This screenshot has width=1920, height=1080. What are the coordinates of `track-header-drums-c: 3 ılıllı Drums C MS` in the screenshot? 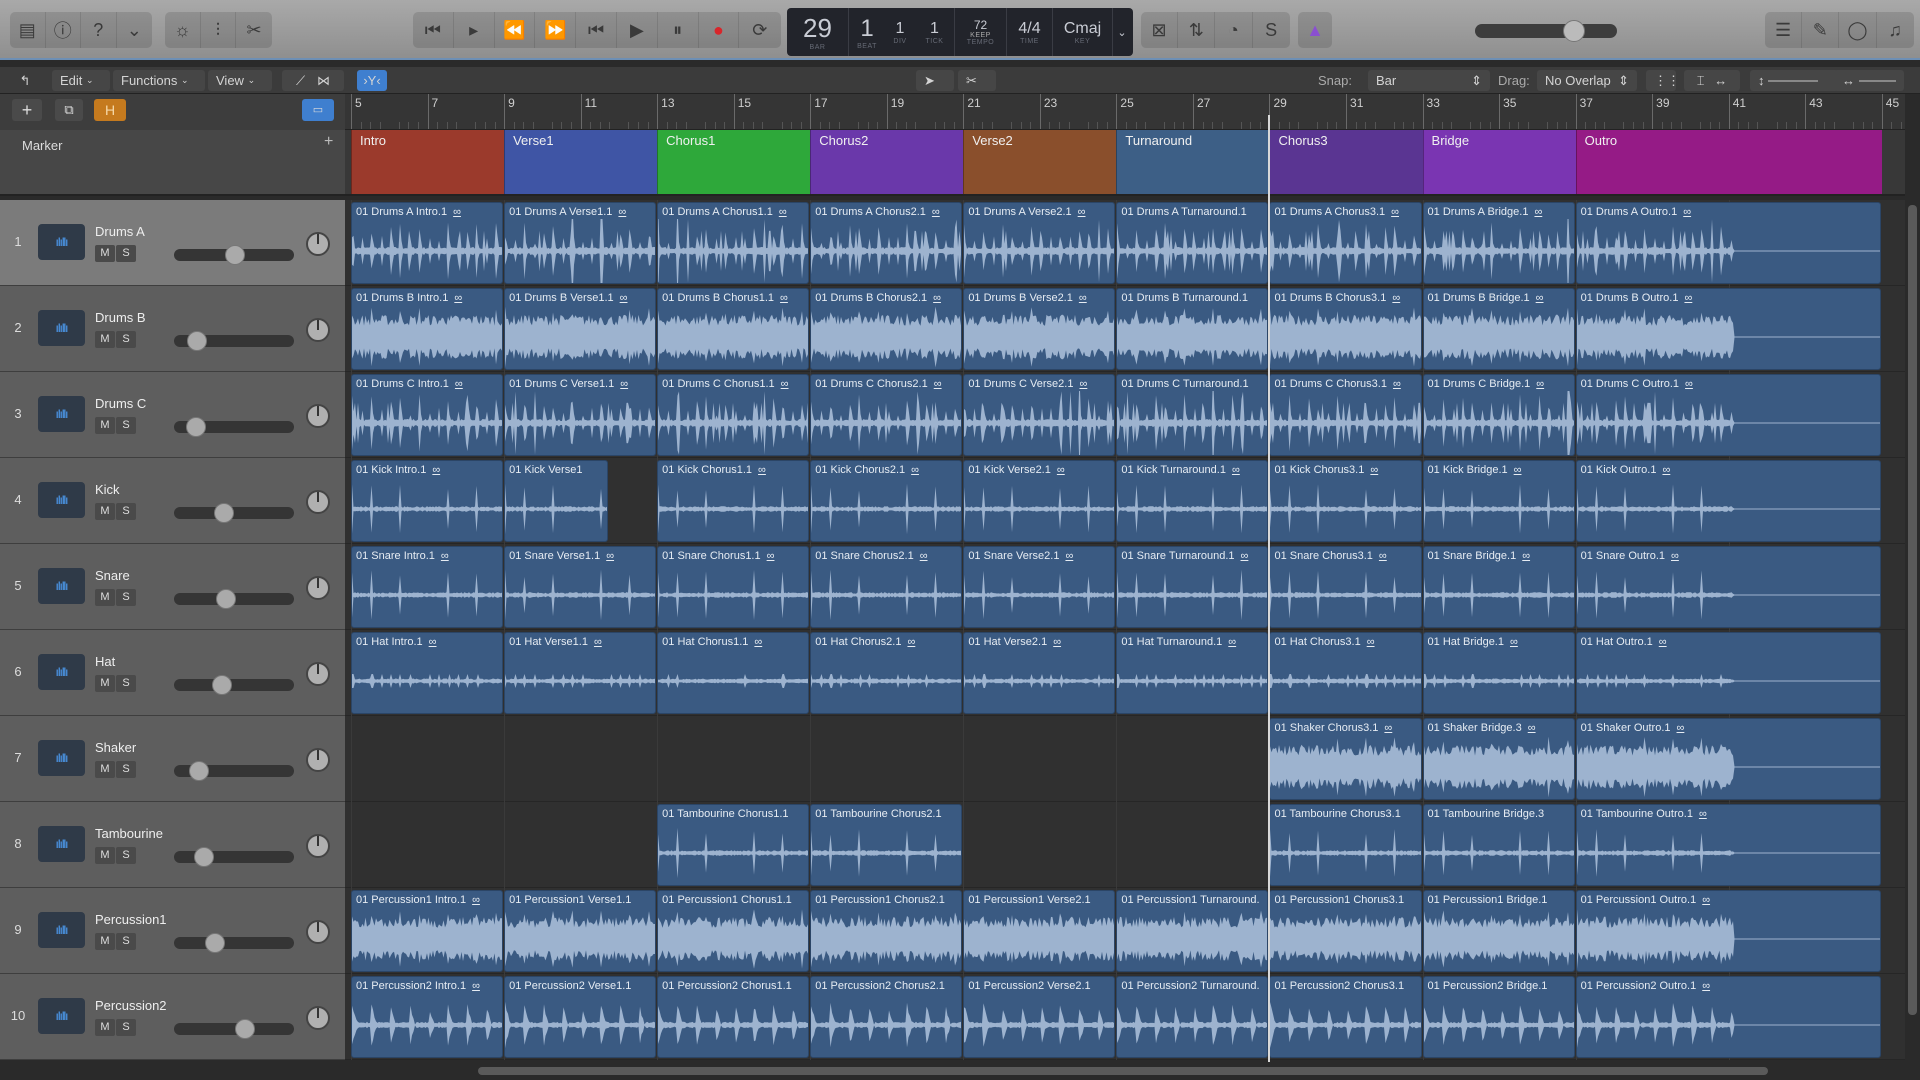 It's located at (172, 415).